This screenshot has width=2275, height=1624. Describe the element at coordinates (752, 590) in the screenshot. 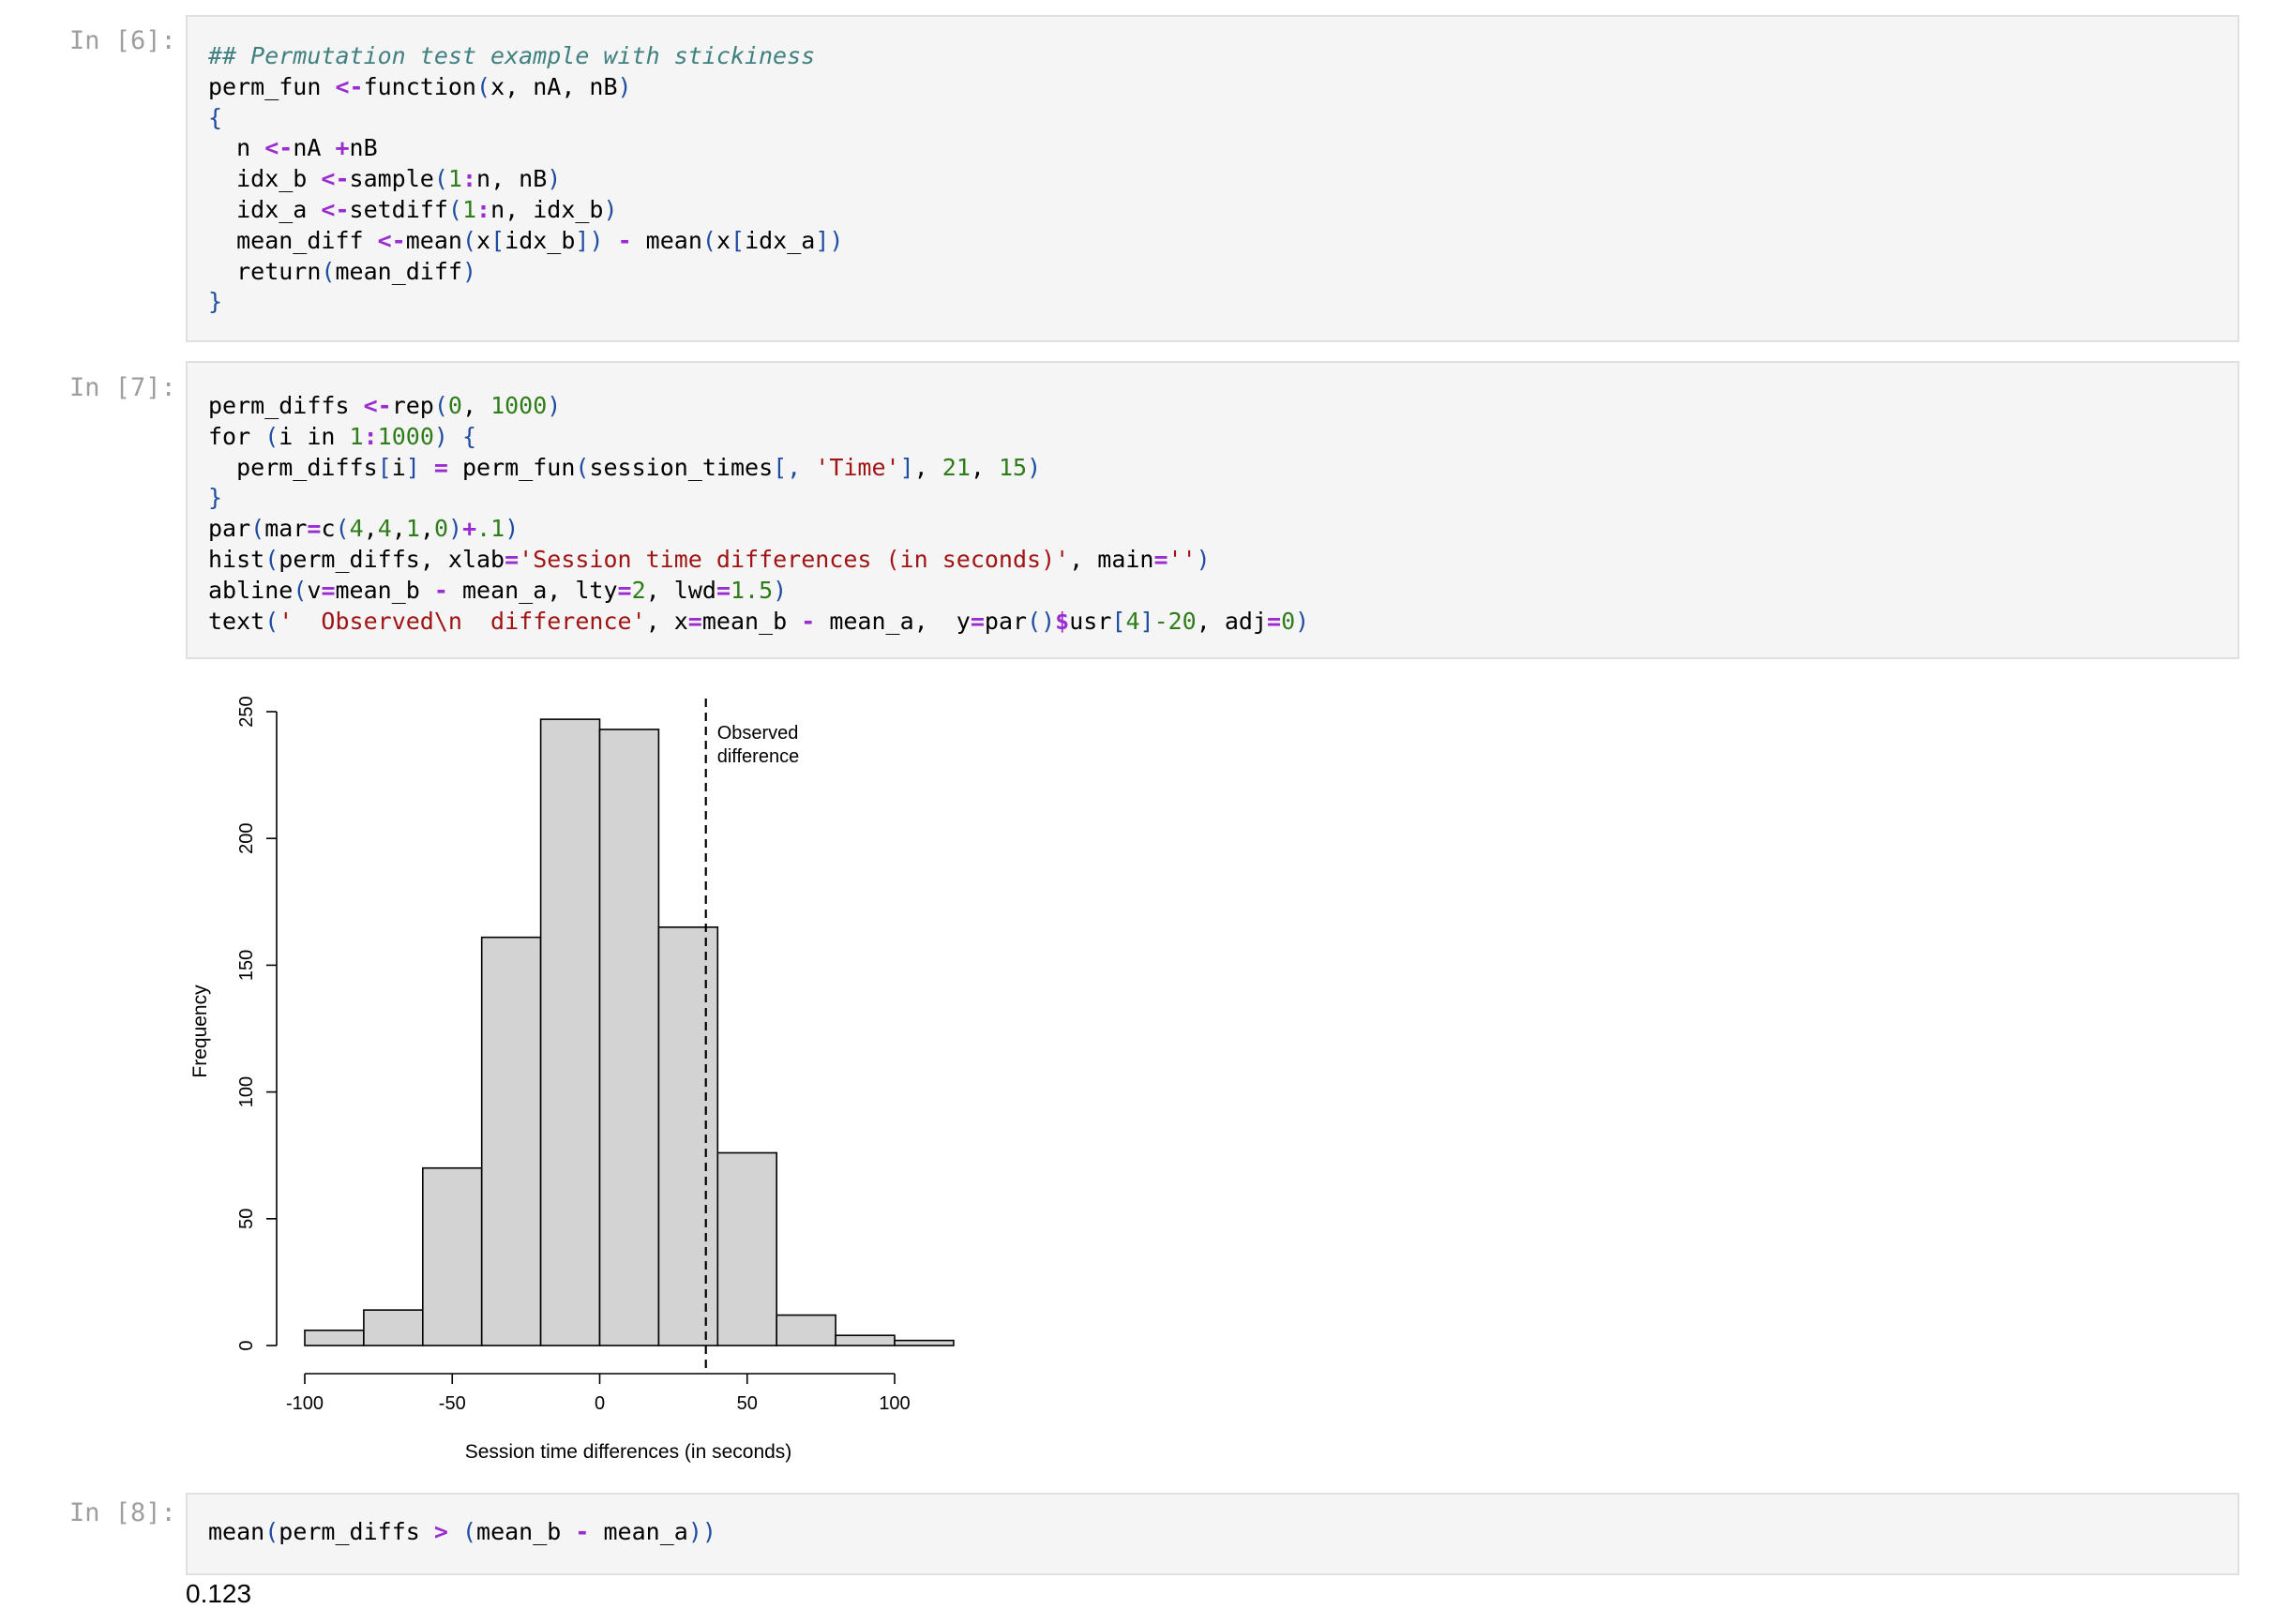

I see `code-token: 1.5` at that location.